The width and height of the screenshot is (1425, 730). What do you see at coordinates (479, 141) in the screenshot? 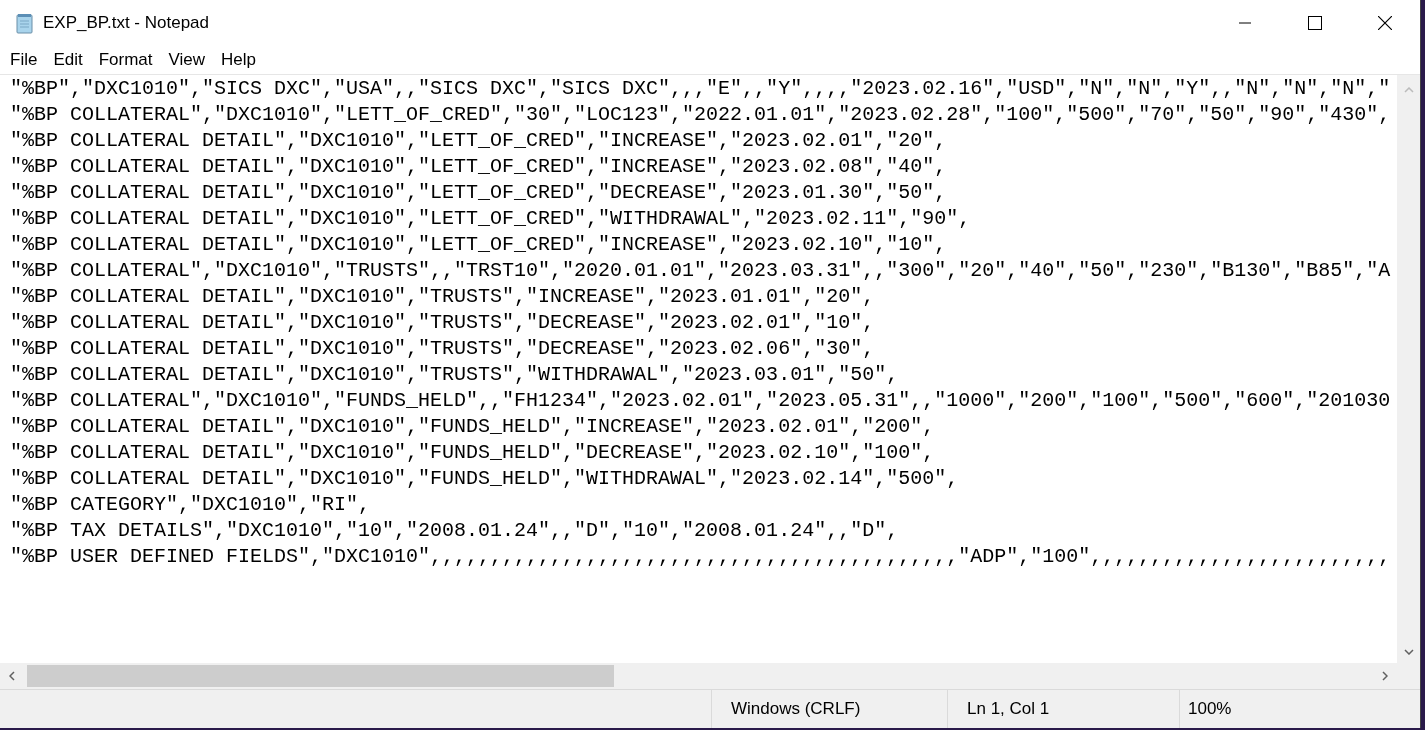
I see `text-line: "%BP COLLATERAL DETAIL","DXC1010","LETT_OF_CRED","INCREASE","2023.02.01","20",` at bounding box center [479, 141].